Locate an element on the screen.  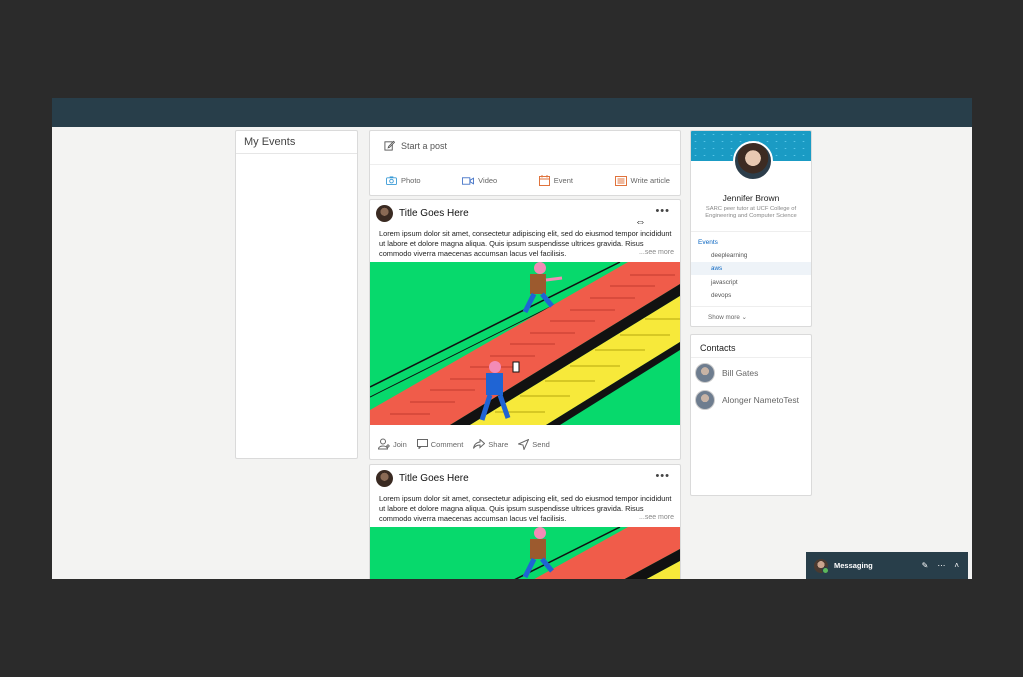
chevron-up-icon: ˄ is located at coordinates (956, 565).